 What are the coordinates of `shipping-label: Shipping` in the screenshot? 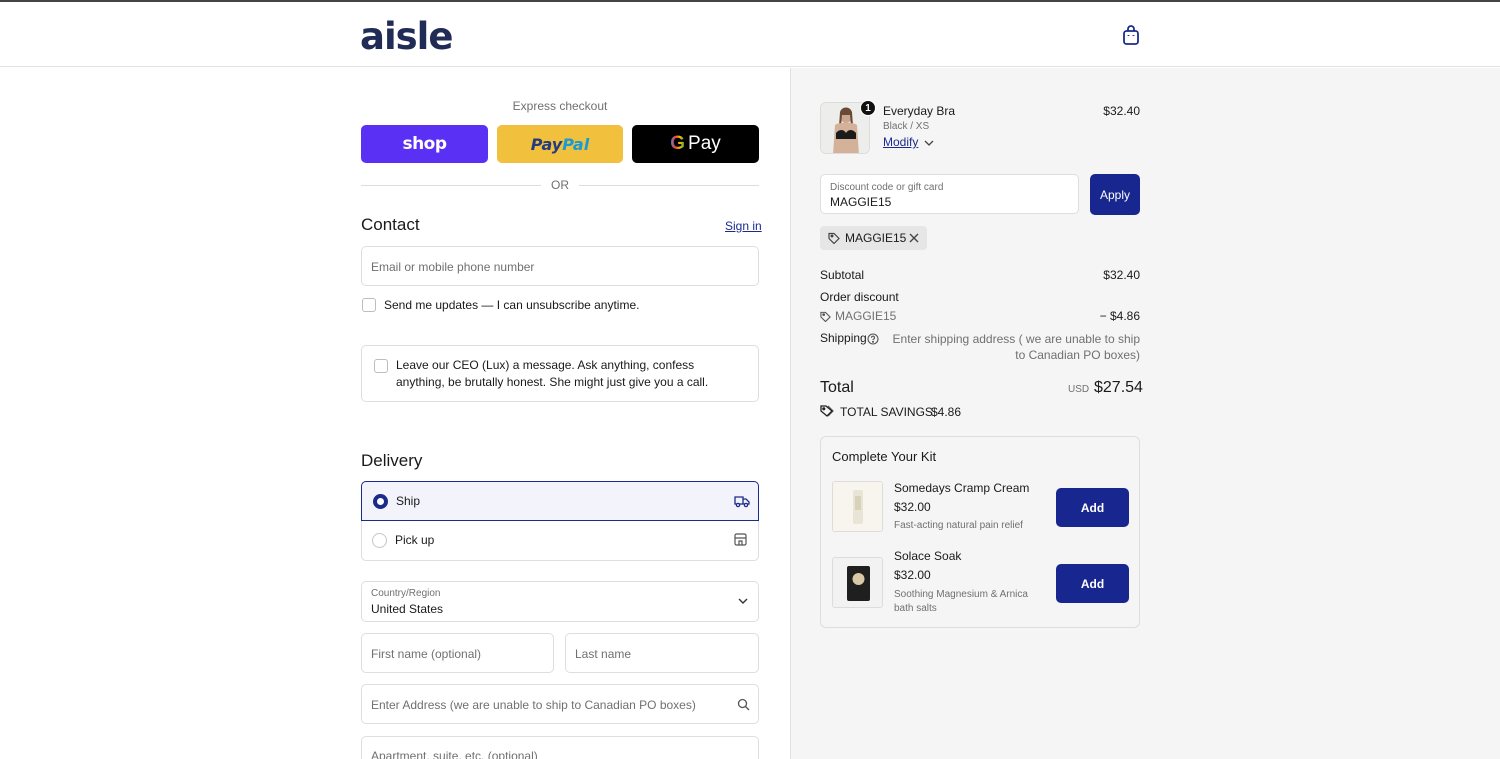 It's located at (843, 338).